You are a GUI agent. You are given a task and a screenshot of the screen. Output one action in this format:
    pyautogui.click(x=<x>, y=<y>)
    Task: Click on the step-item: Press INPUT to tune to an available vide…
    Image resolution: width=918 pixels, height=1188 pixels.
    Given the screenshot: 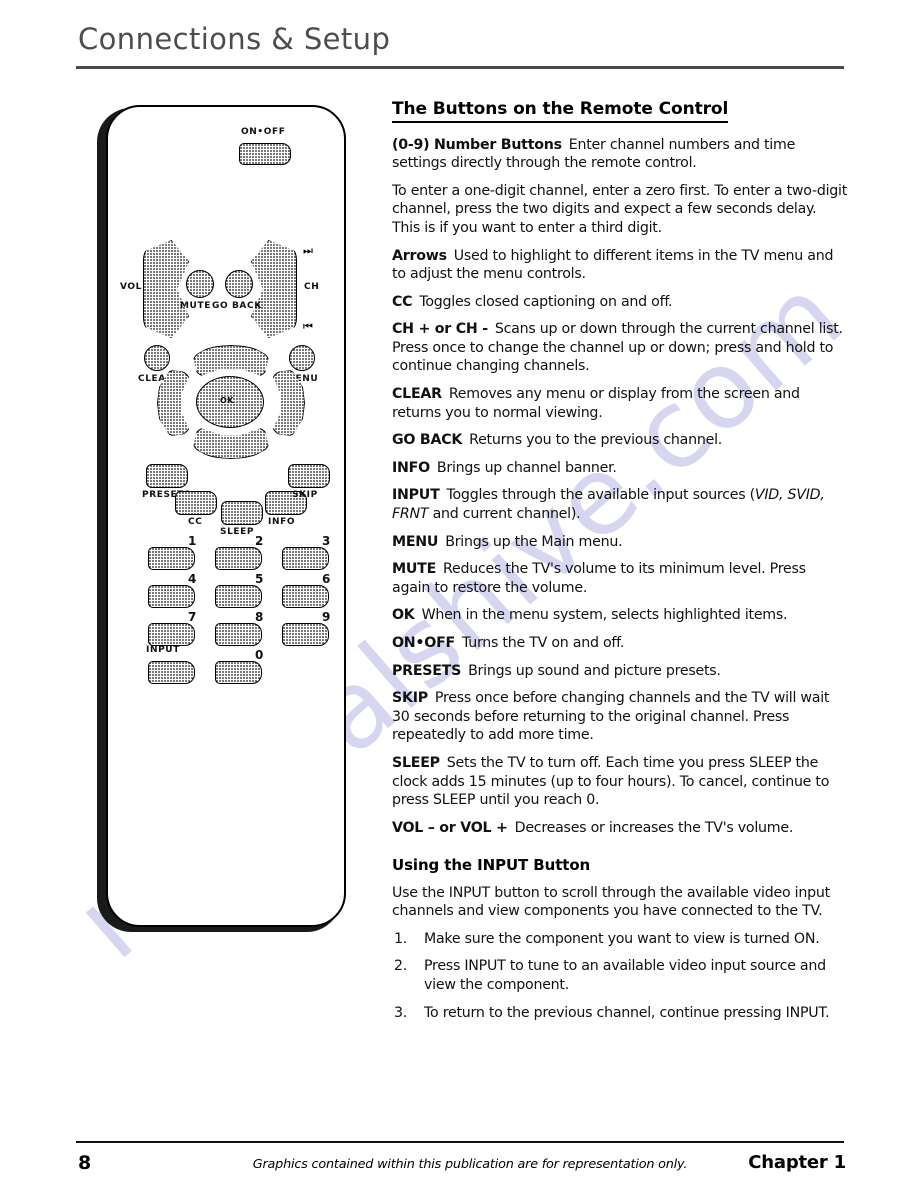 What is the action you would take?
    pyautogui.click(x=610, y=975)
    